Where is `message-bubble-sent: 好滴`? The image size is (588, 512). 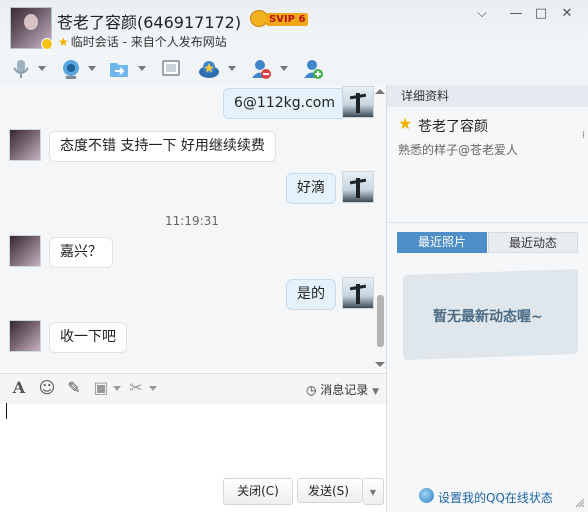
message-bubble-sent: 好滴 is located at coordinates (311, 188).